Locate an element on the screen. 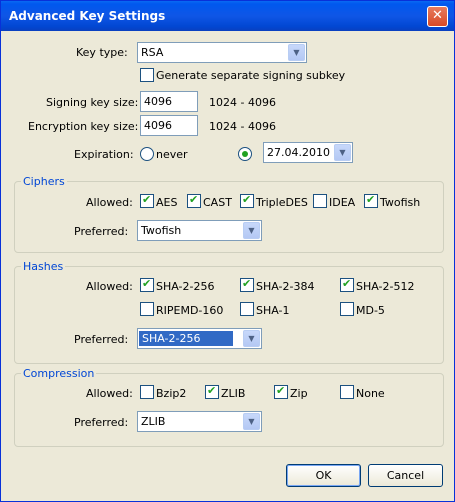 The image size is (455, 502). radio-selected-dot is located at coordinates (245, 154).